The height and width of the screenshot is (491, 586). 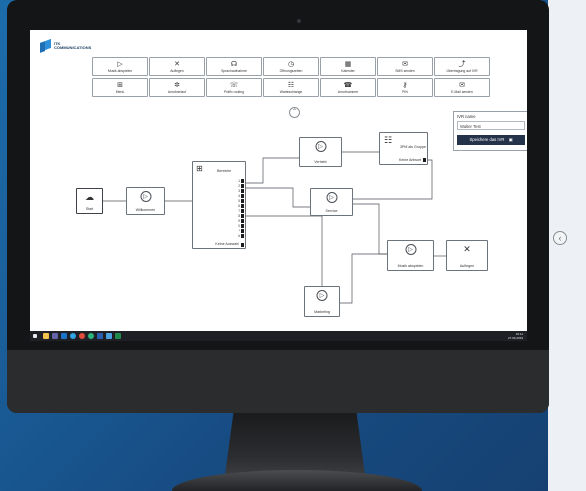 What do you see at coordinates (363, 278) in the screenshot?
I see `connector-marketing-musik` at bounding box center [363, 278].